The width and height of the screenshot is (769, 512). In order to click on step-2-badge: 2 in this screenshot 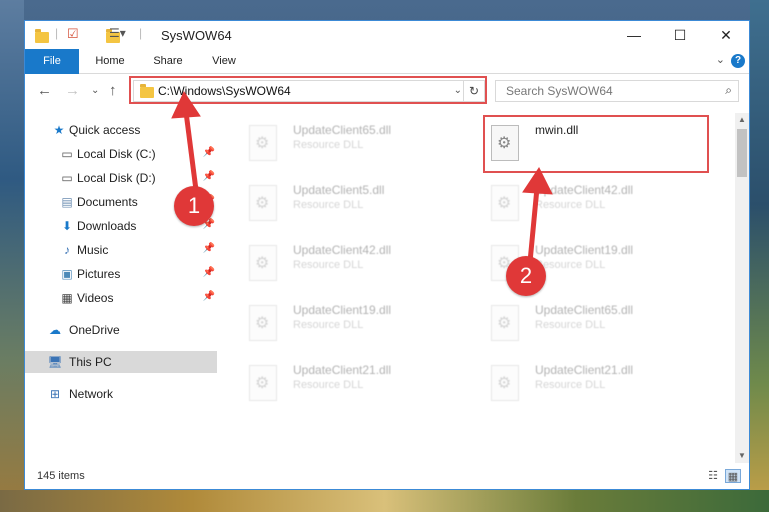, I will do `click(526, 276)`.